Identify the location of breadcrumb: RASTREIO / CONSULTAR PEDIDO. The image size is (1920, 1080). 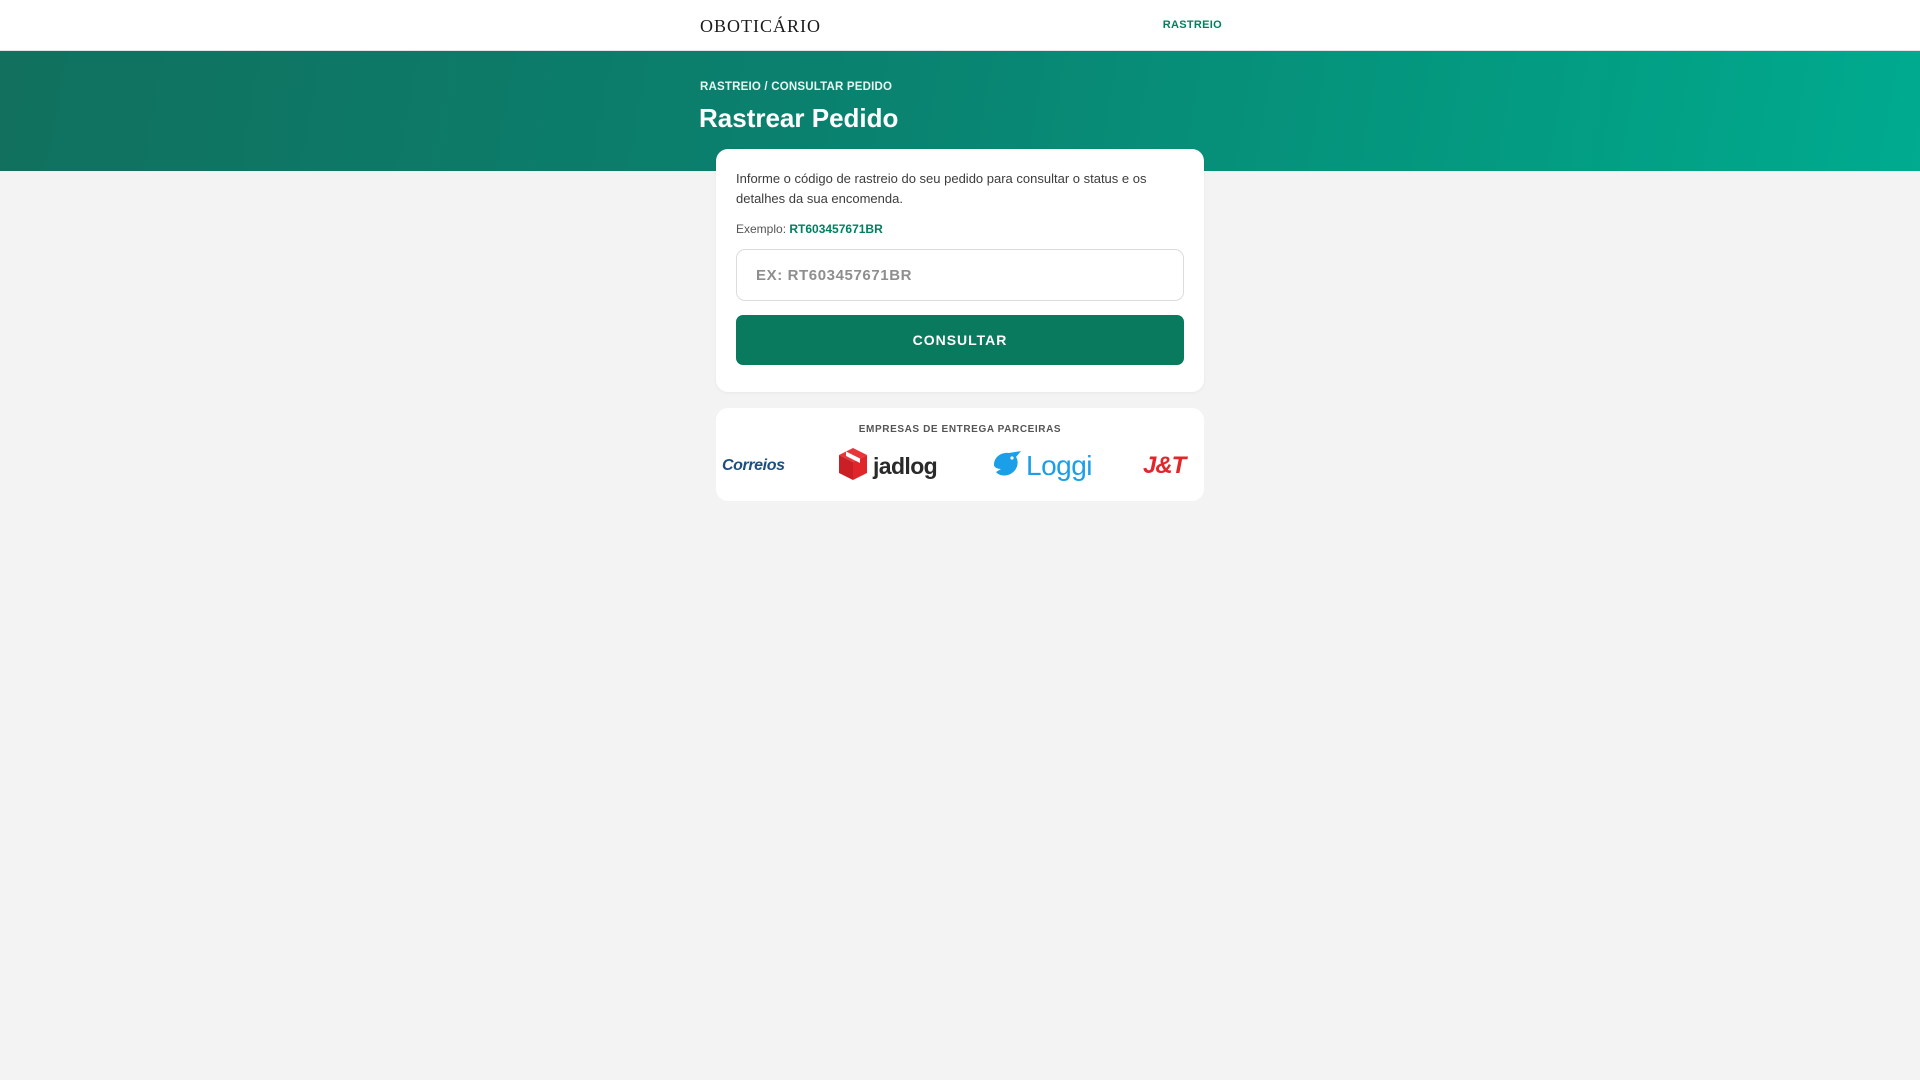
(796, 87).